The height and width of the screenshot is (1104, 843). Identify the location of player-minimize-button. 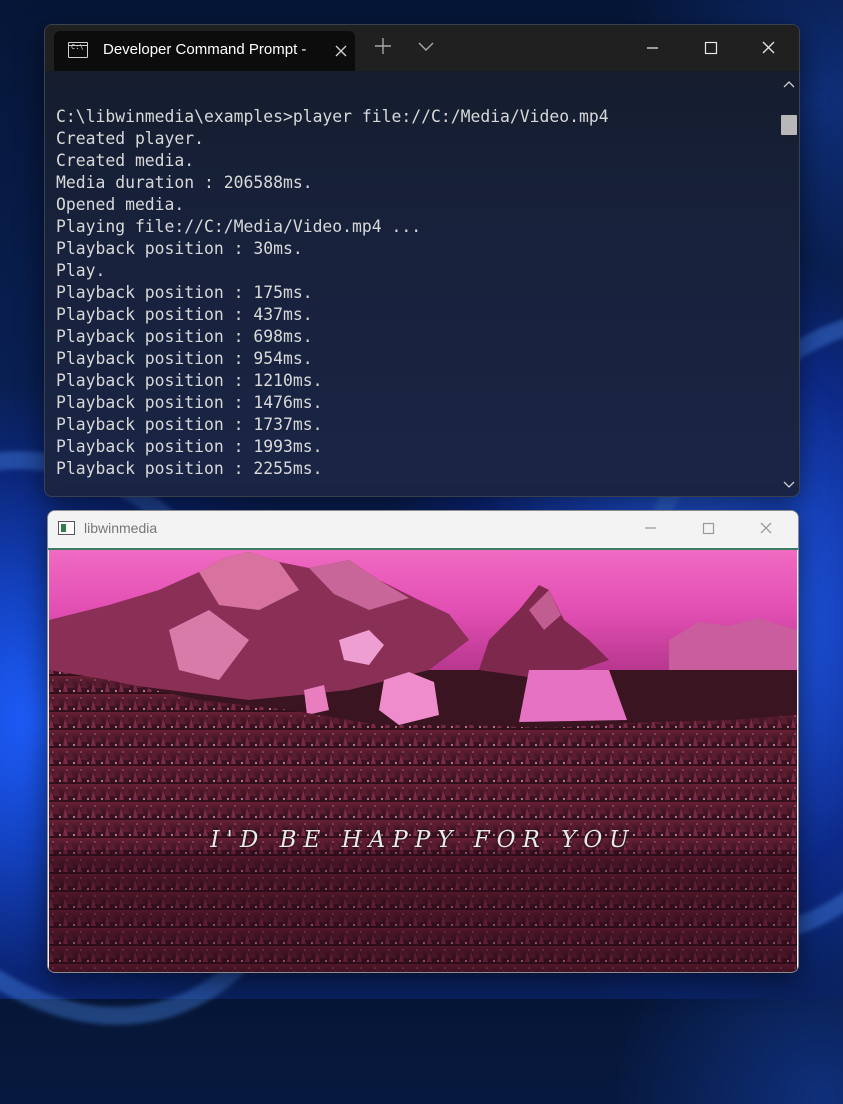
(650, 529).